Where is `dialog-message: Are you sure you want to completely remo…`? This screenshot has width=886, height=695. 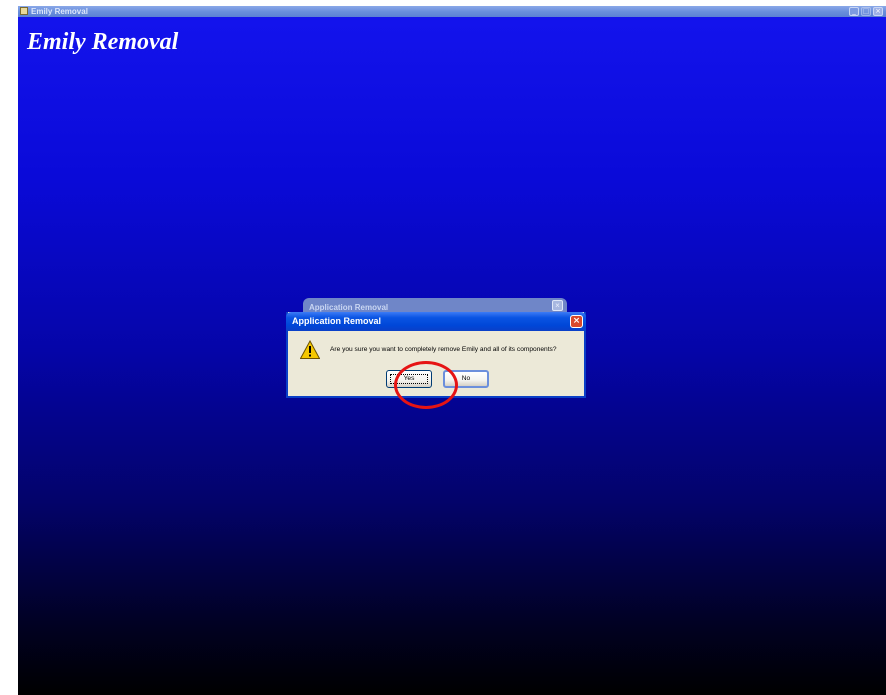 dialog-message: Are you sure you want to completely remo… is located at coordinates (443, 349).